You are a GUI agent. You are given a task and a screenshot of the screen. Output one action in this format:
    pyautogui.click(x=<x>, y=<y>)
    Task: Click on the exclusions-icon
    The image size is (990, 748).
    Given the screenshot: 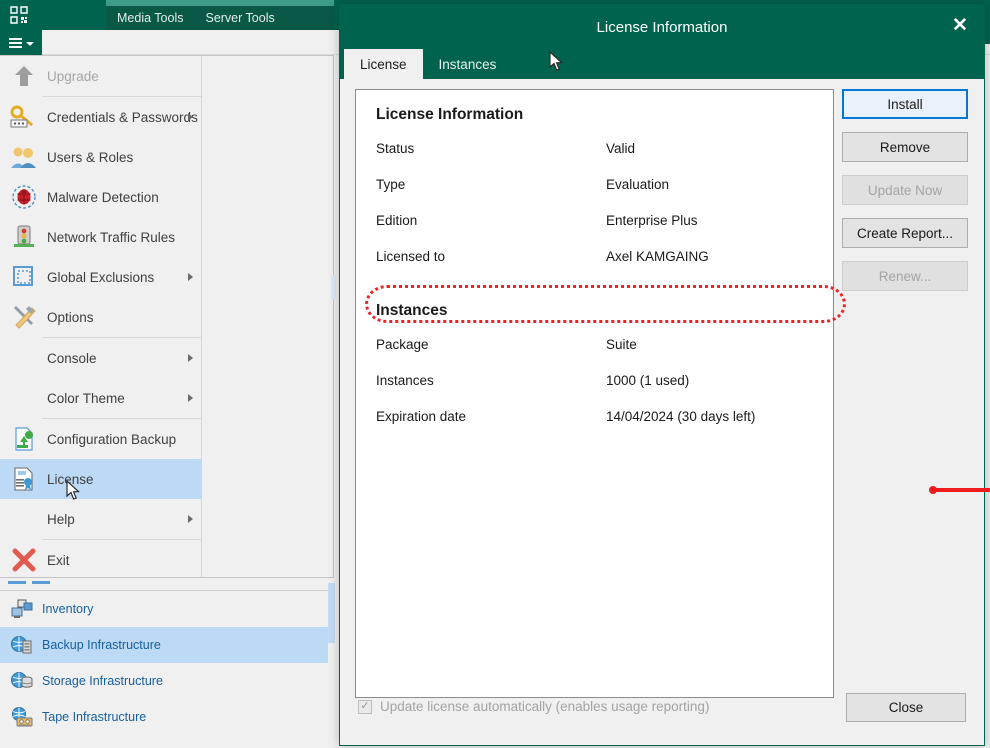 What is the action you would take?
    pyautogui.click(x=24, y=277)
    